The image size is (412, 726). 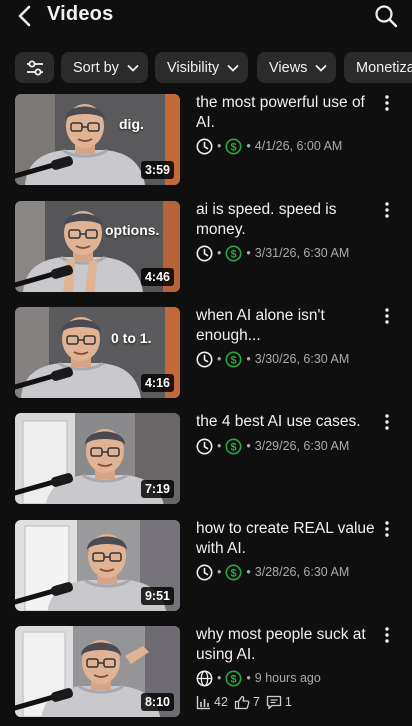 I want to click on video-thumbnail: options. 4:46, so click(x=97, y=246).